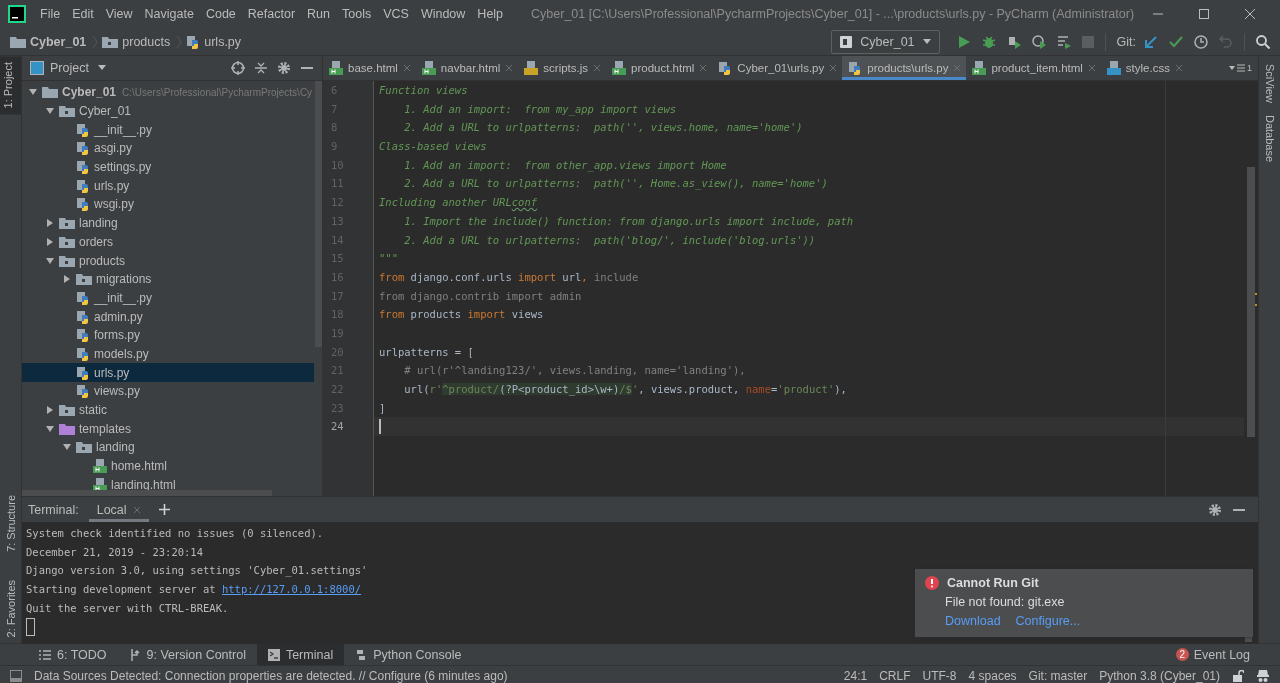 The image size is (1280, 683). I want to click on menu-item: Navigate, so click(169, 14).